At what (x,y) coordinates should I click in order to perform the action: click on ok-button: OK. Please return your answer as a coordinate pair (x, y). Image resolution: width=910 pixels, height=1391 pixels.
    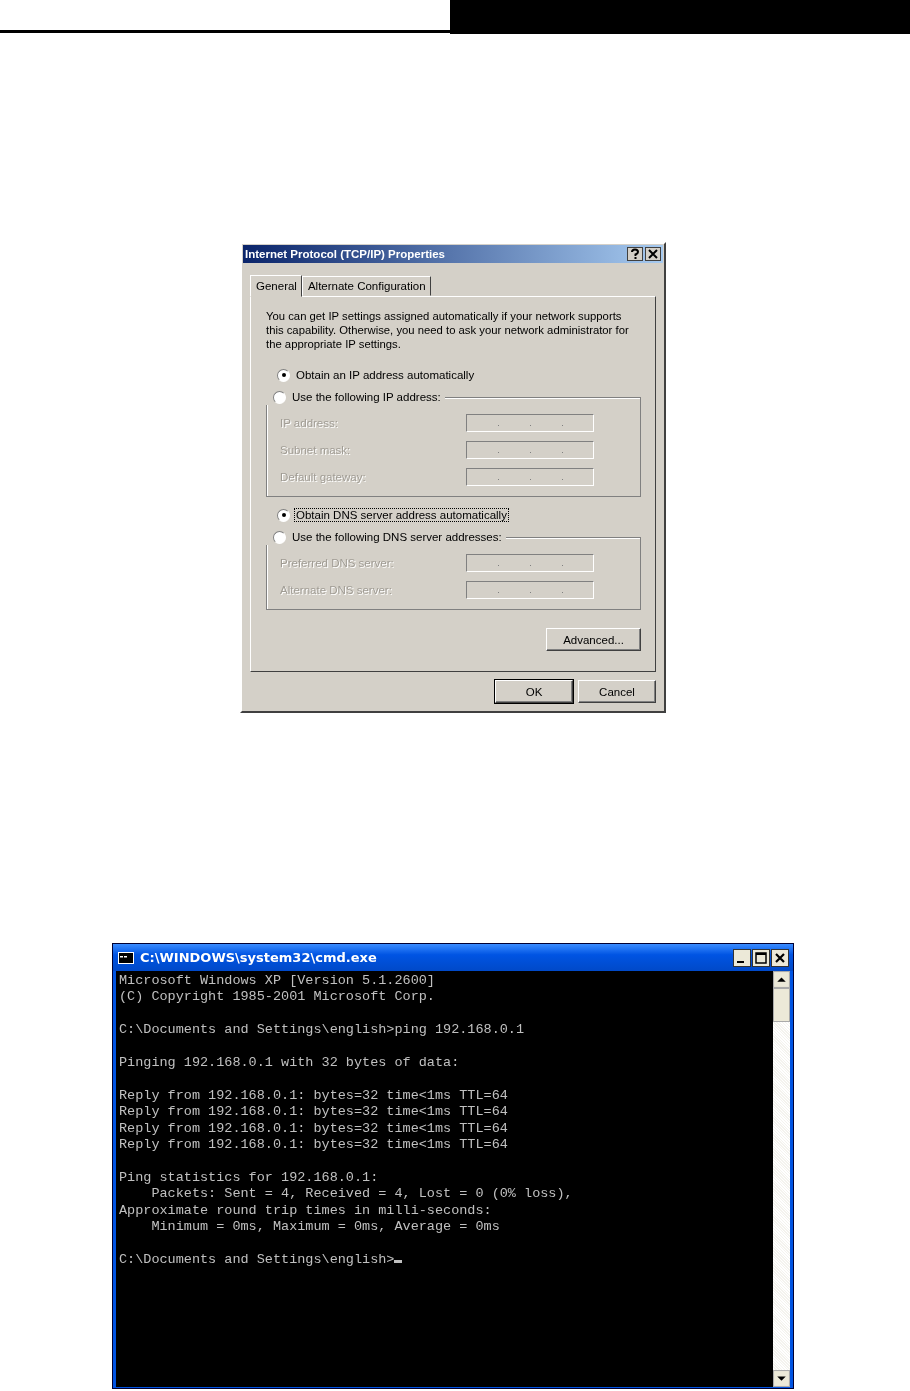
    Looking at the image, I should click on (534, 691).